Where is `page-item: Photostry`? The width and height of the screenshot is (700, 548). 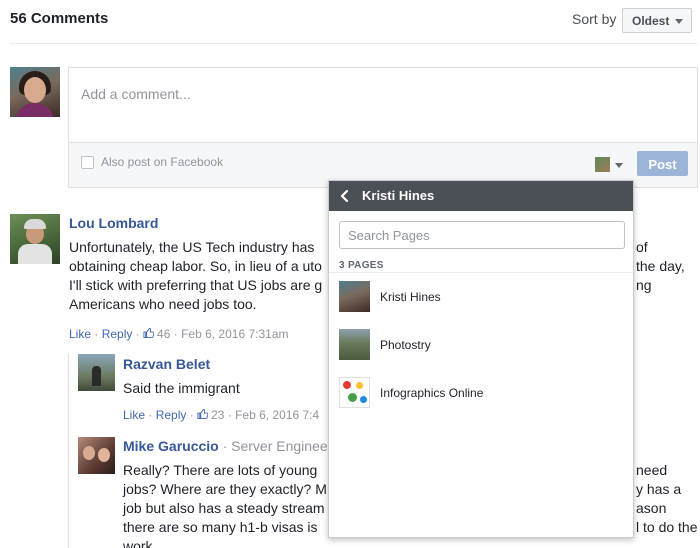
page-item: Photostry is located at coordinates (481, 345).